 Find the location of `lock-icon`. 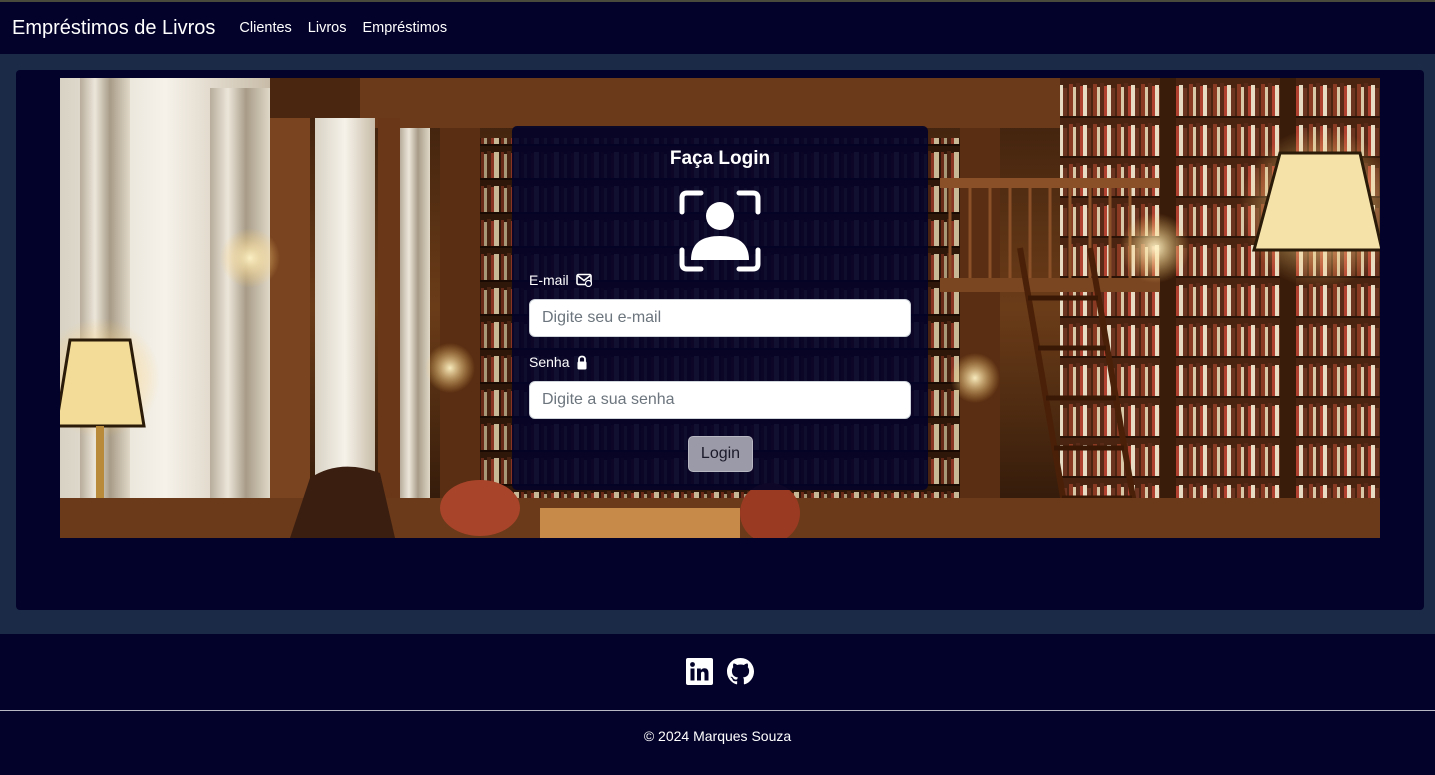

lock-icon is located at coordinates (582, 362).